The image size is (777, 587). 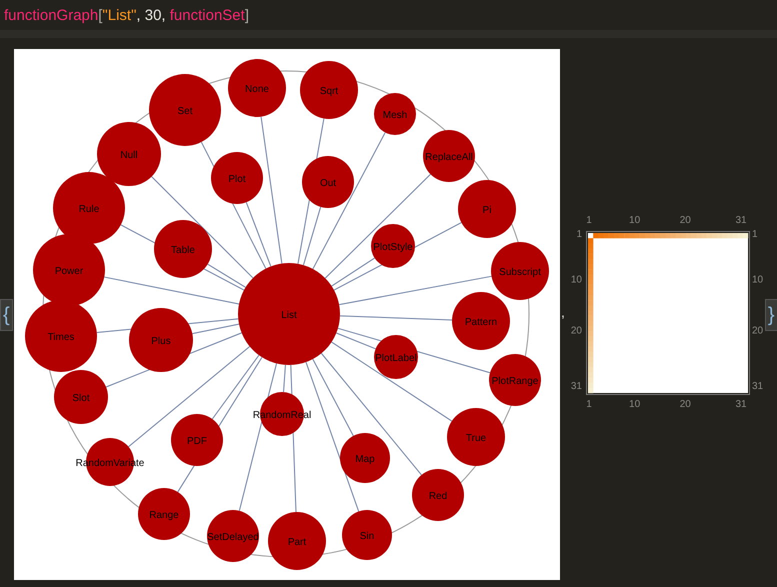 What do you see at coordinates (69, 270) in the screenshot?
I see `graph-node: Power` at bounding box center [69, 270].